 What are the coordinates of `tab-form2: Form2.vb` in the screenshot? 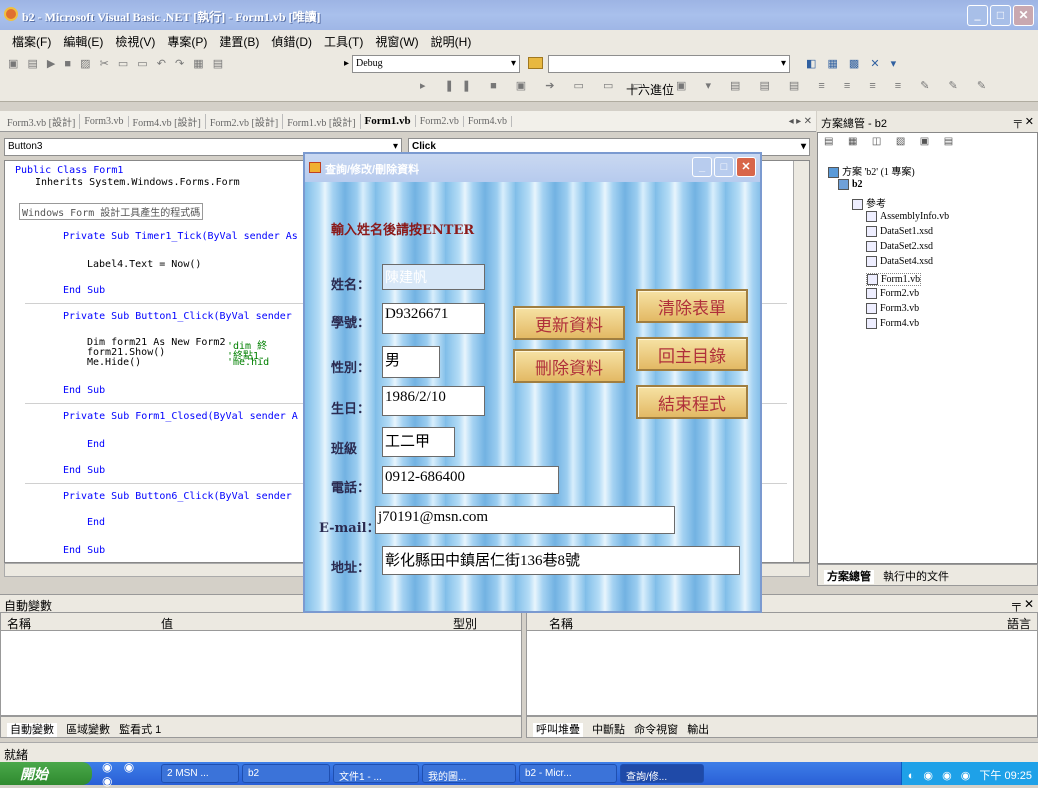 It's located at (440, 121).